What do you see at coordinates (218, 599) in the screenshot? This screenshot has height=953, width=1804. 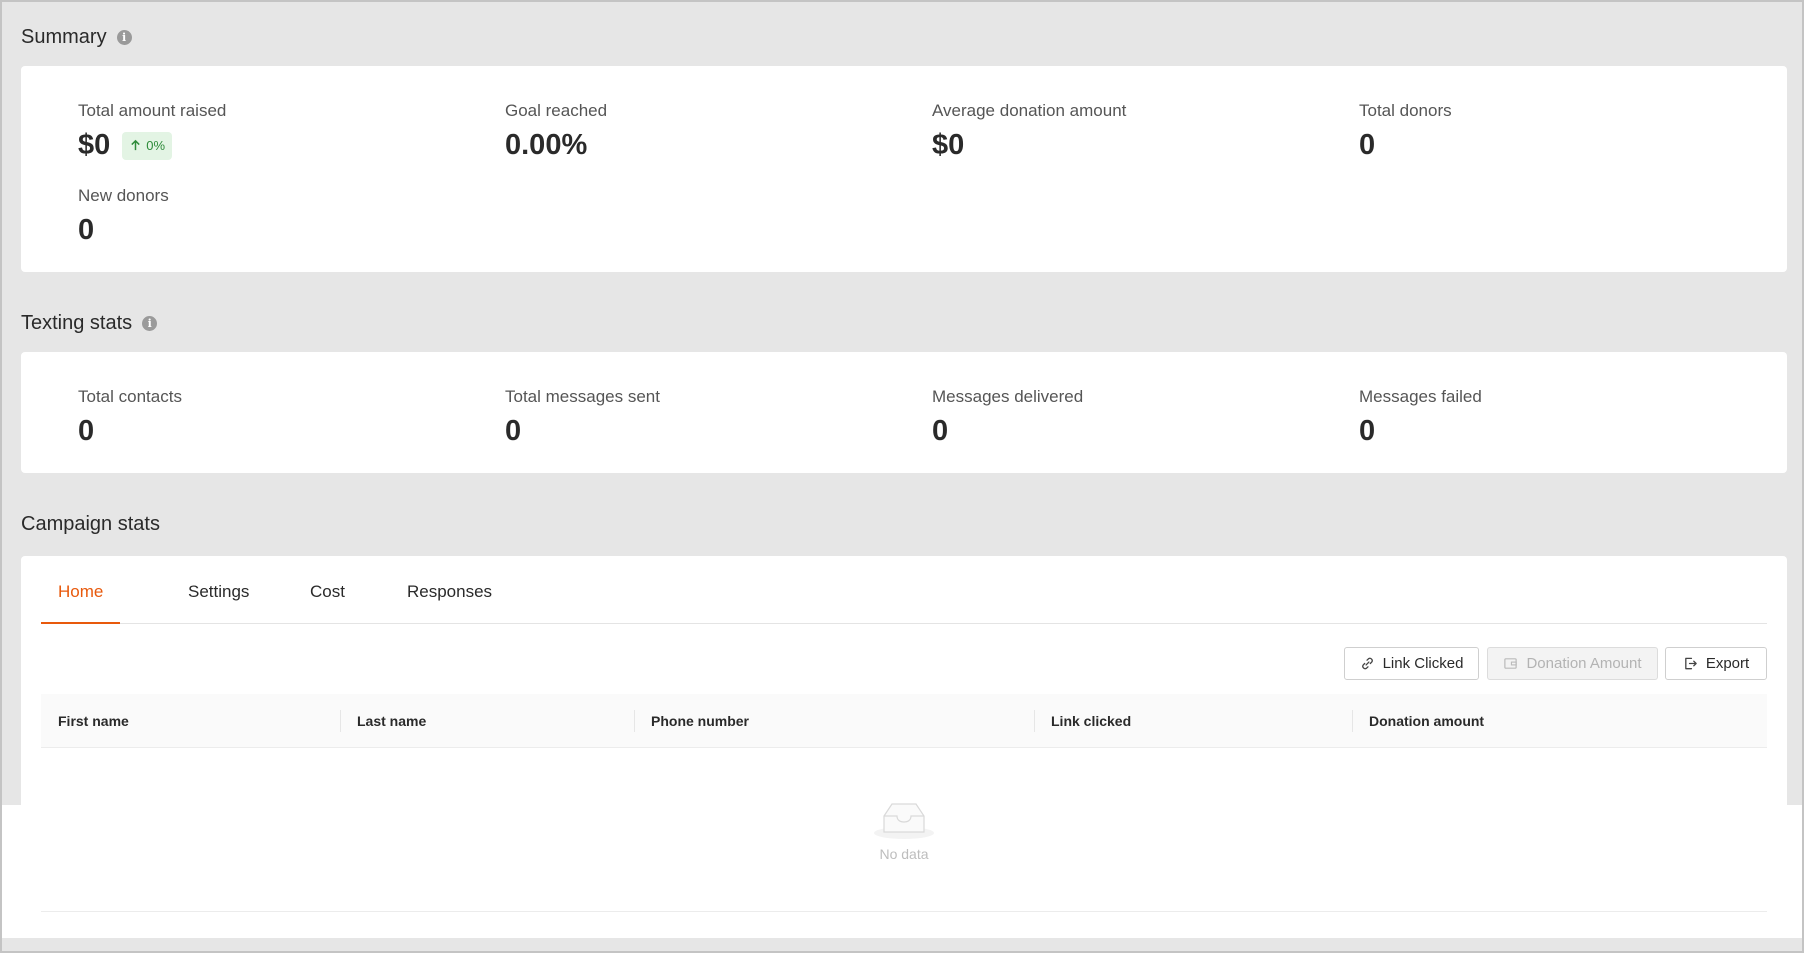 I see `tab-settings: Settings` at bounding box center [218, 599].